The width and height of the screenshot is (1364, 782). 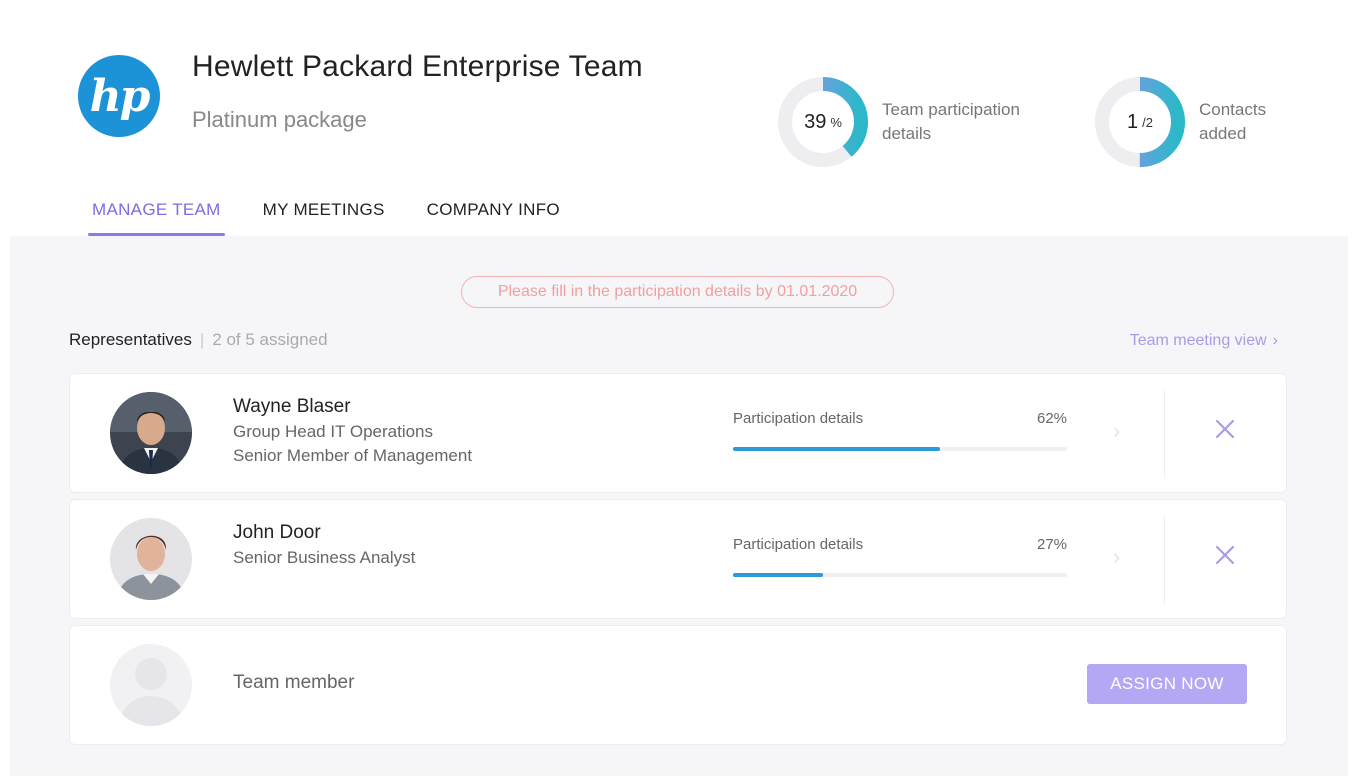 What do you see at coordinates (279, 119) in the screenshot?
I see `package-subtitle: Platinum package` at bounding box center [279, 119].